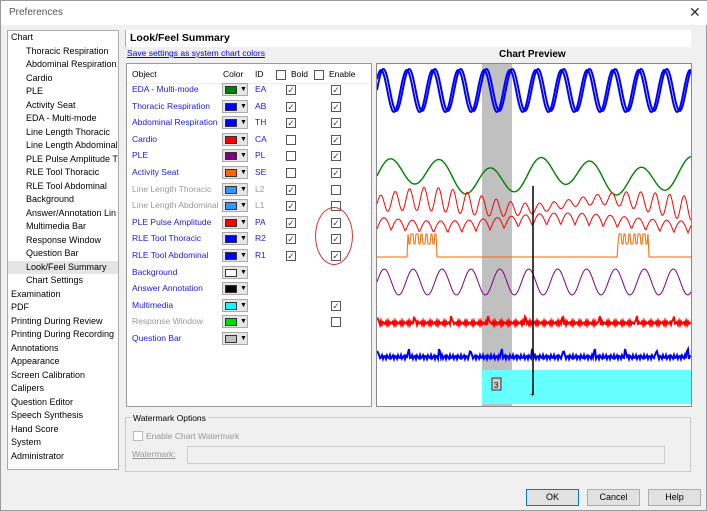 This screenshot has width=707, height=511. I want to click on tree-item: Speech Synthesis, so click(63, 416).